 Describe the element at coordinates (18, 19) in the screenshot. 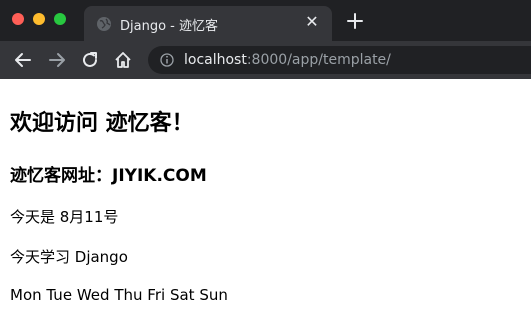

I see `window-close-button` at that location.